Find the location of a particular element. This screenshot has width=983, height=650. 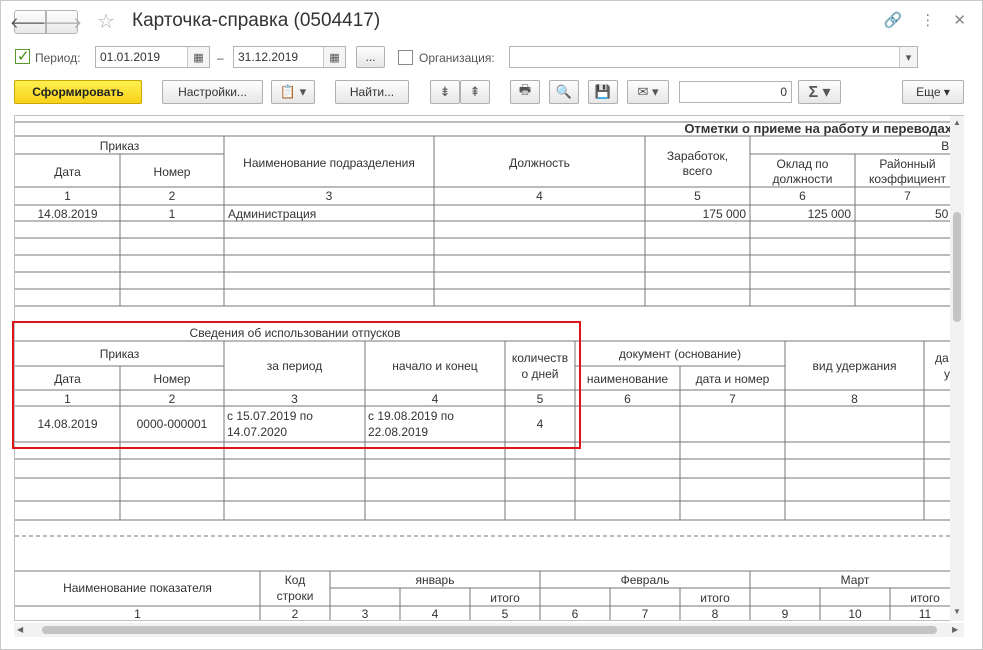

arrow-right-icon: 🡒 is located at coordinates (62, 23).